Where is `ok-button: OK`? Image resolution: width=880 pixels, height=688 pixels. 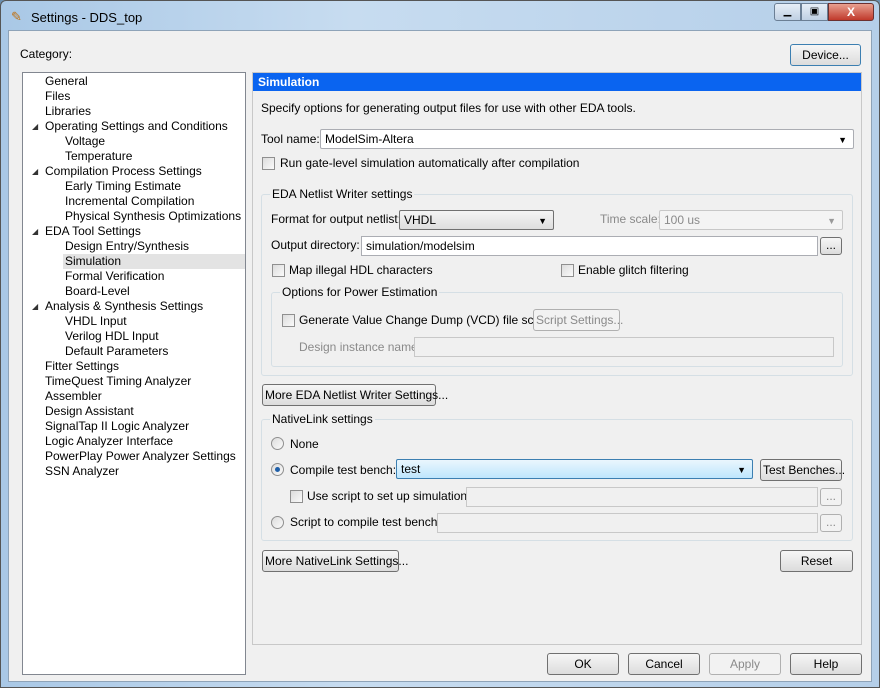 ok-button: OK is located at coordinates (583, 664).